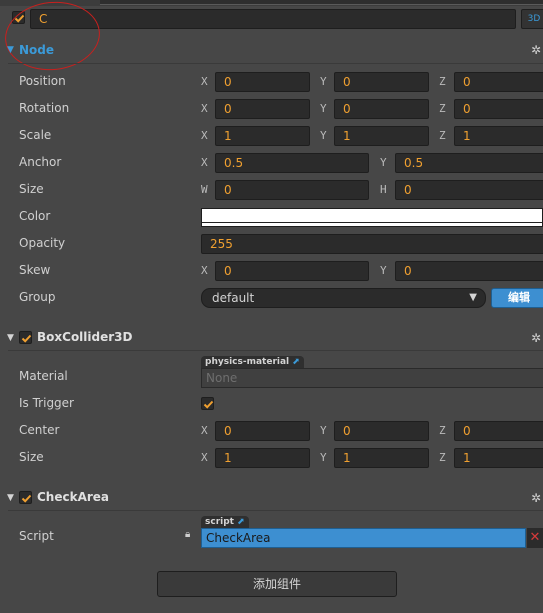 Image resolution: width=543 pixels, height=613 pixels. What do you see at coordinates (473, 297) in the screenshot?
I see `dropdown-caret-icon: ▼` at bounding box center [473, 297].